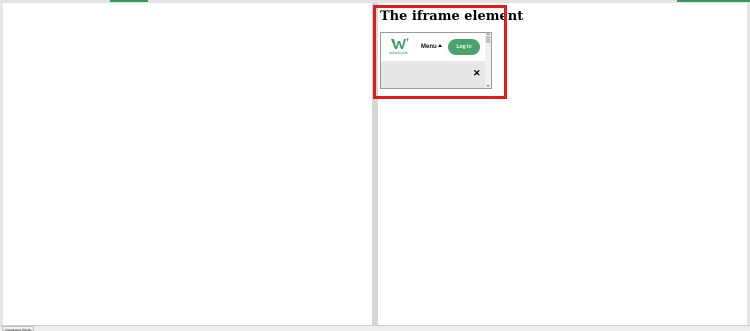 The image size is (750, 331). I want to click on iframe-navbar: w3schools Menu Log in, so click(433, 47).